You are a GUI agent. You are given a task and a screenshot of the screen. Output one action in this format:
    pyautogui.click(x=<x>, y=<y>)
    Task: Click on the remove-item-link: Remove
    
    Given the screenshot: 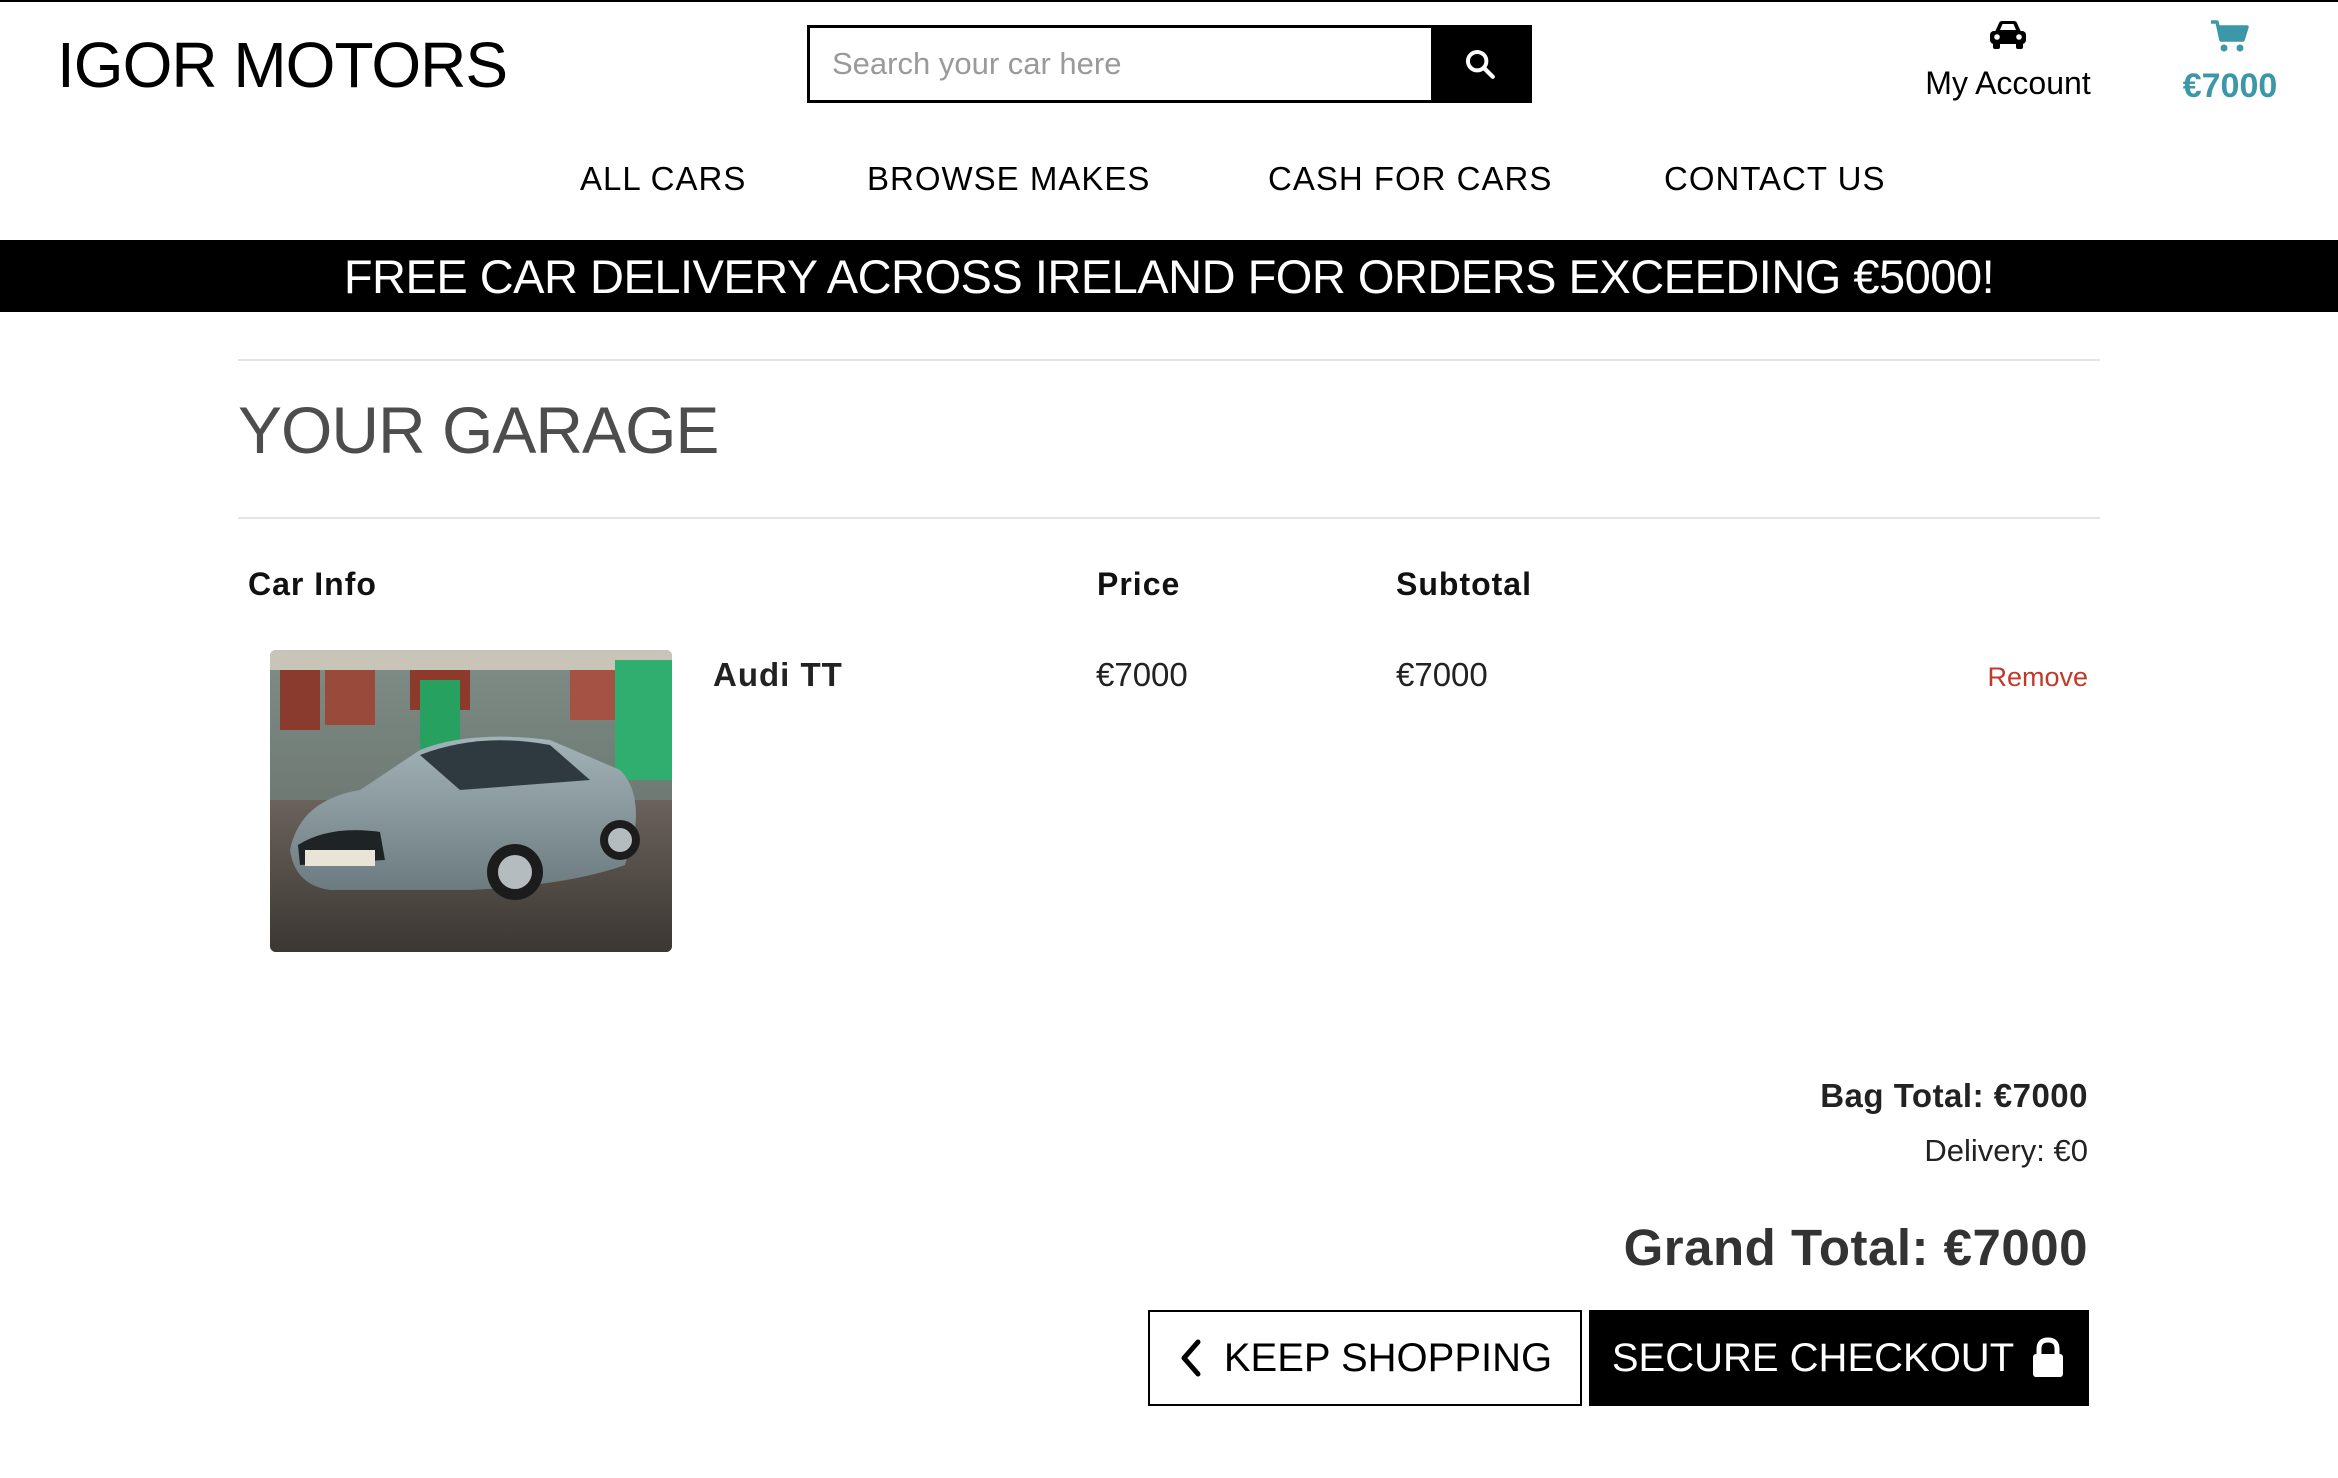 What is the action you would take?
    pyautogui.click(x=2037, y=677)
    